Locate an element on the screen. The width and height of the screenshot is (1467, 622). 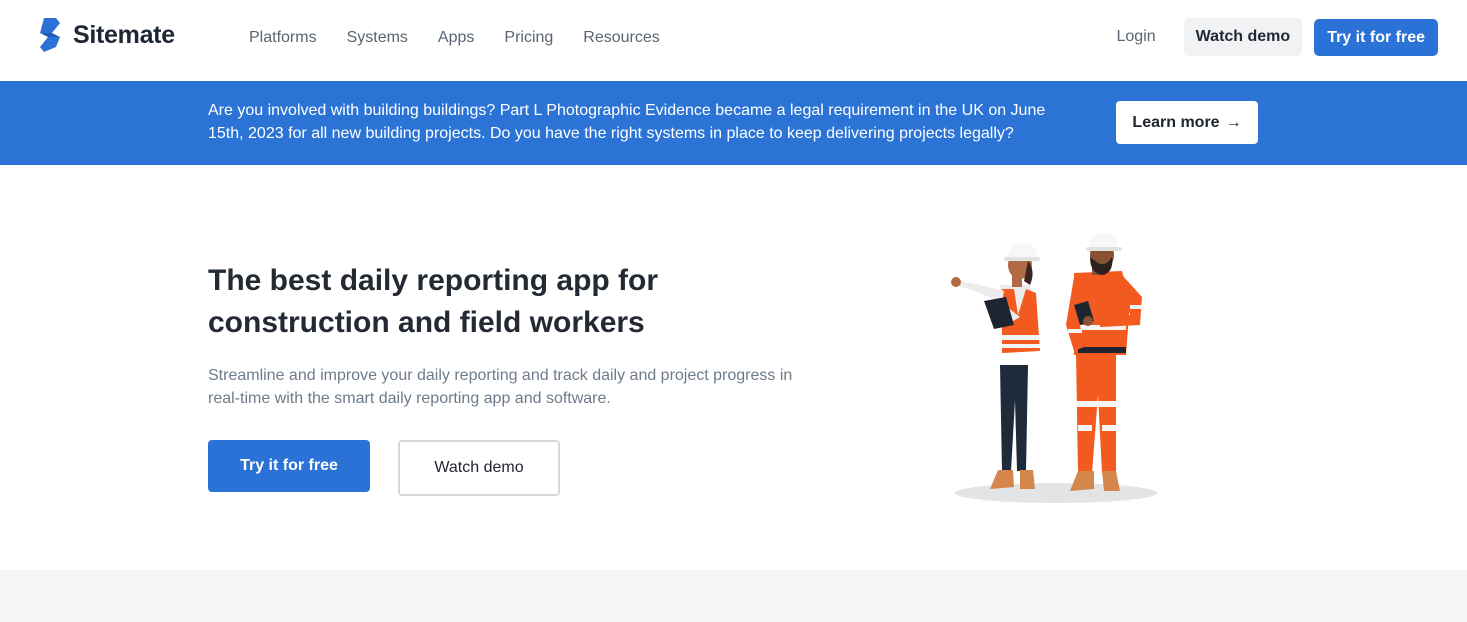
nav-link-resources: Resources is located at coordinates (621, 38).